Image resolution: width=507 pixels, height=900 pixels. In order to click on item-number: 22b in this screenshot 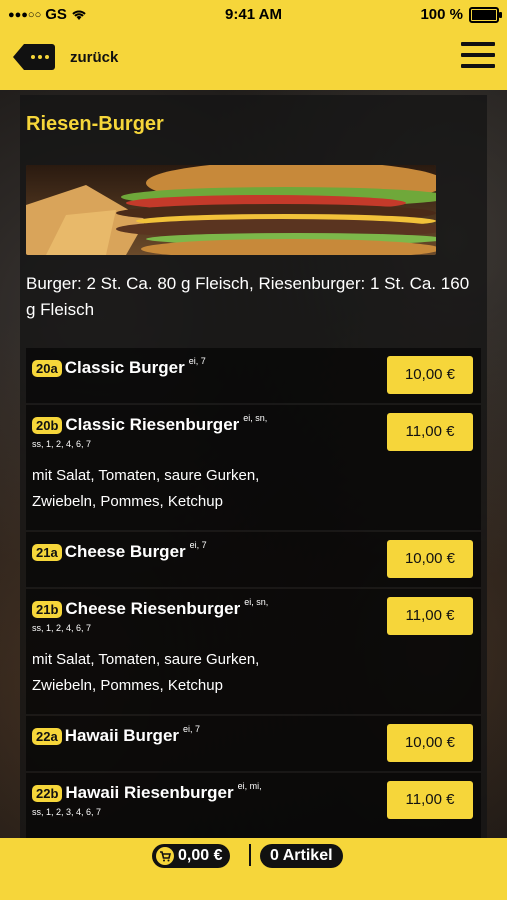, I will do `click(47, 793)`.